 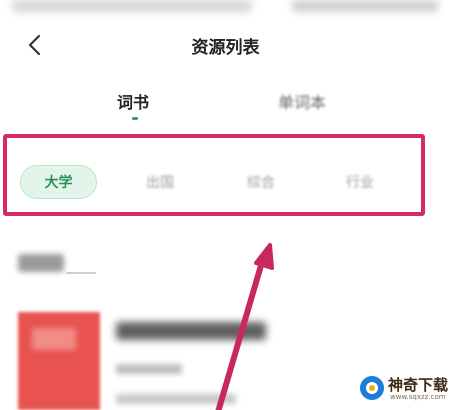 I want to click on book-cover, so click(x=59, y=361).